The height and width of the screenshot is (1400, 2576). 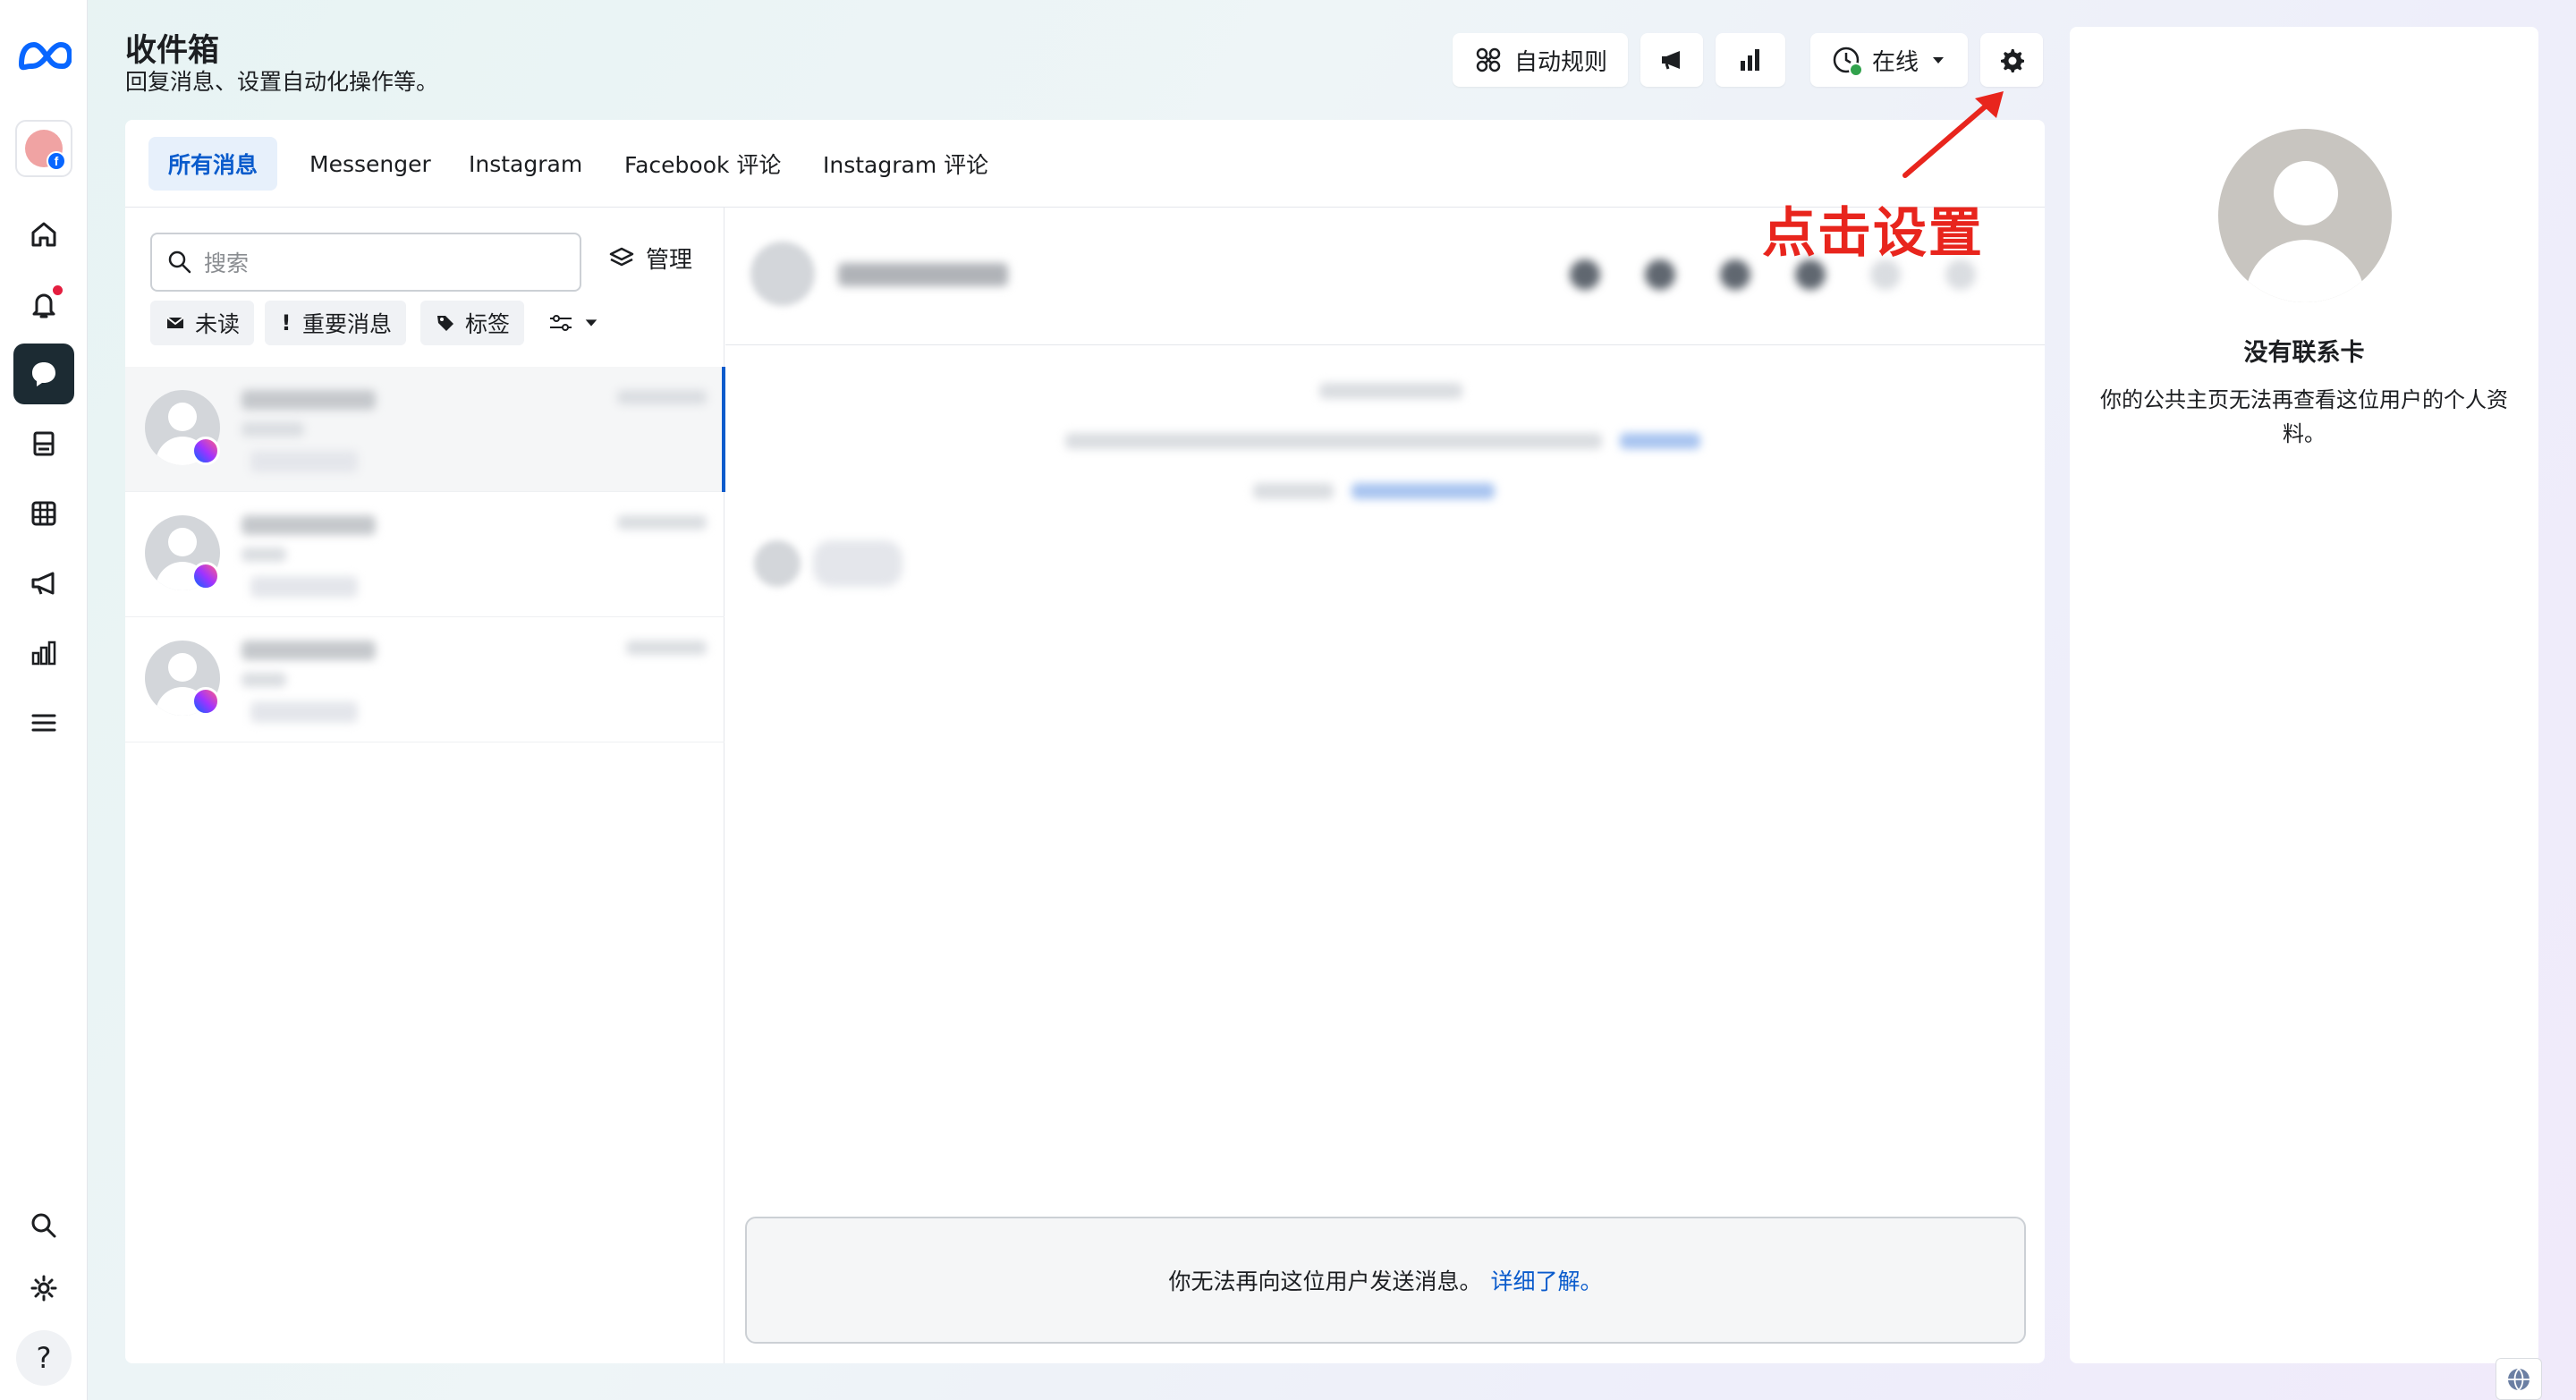 I want to click on meta-logo, so click(x=44, y=55).